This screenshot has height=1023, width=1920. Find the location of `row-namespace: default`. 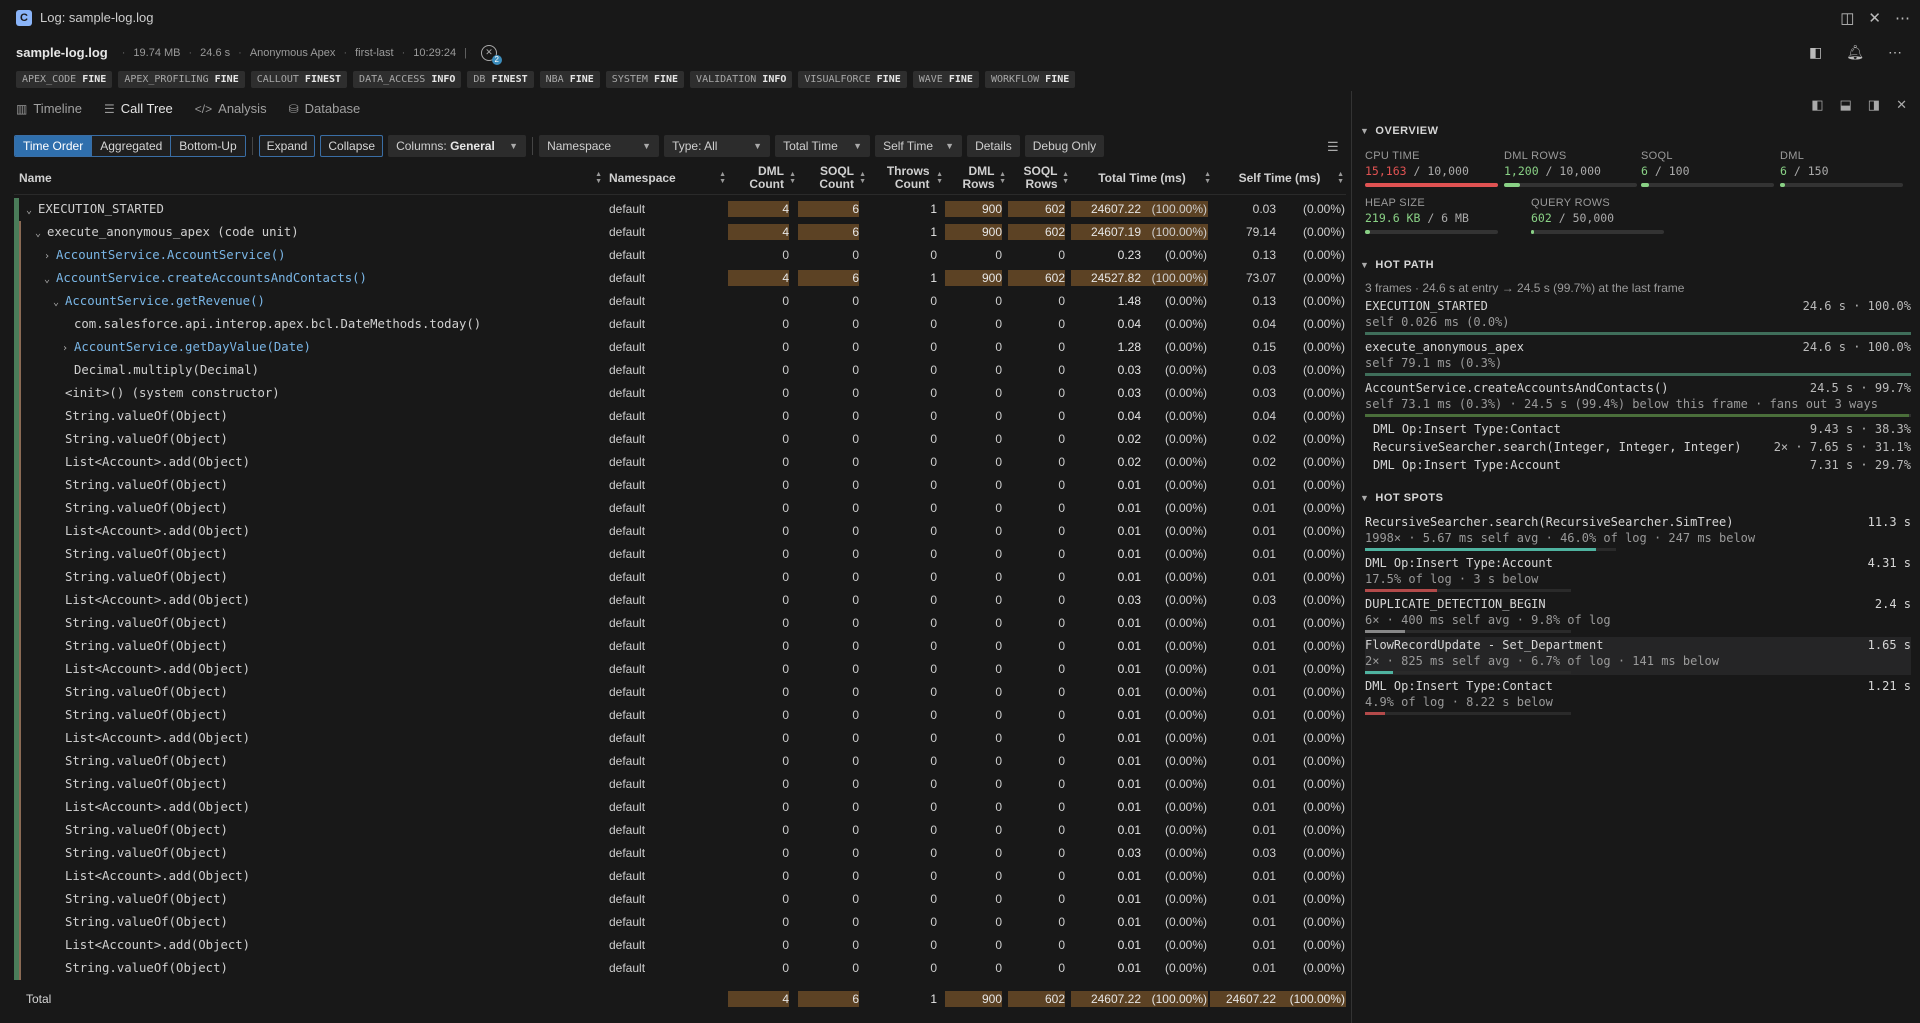

row-namespace: default is located at coordinates (627, 347).